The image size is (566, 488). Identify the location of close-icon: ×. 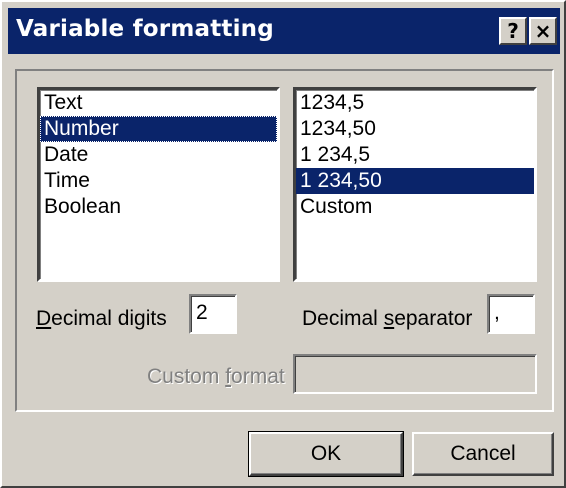
(543, 31).